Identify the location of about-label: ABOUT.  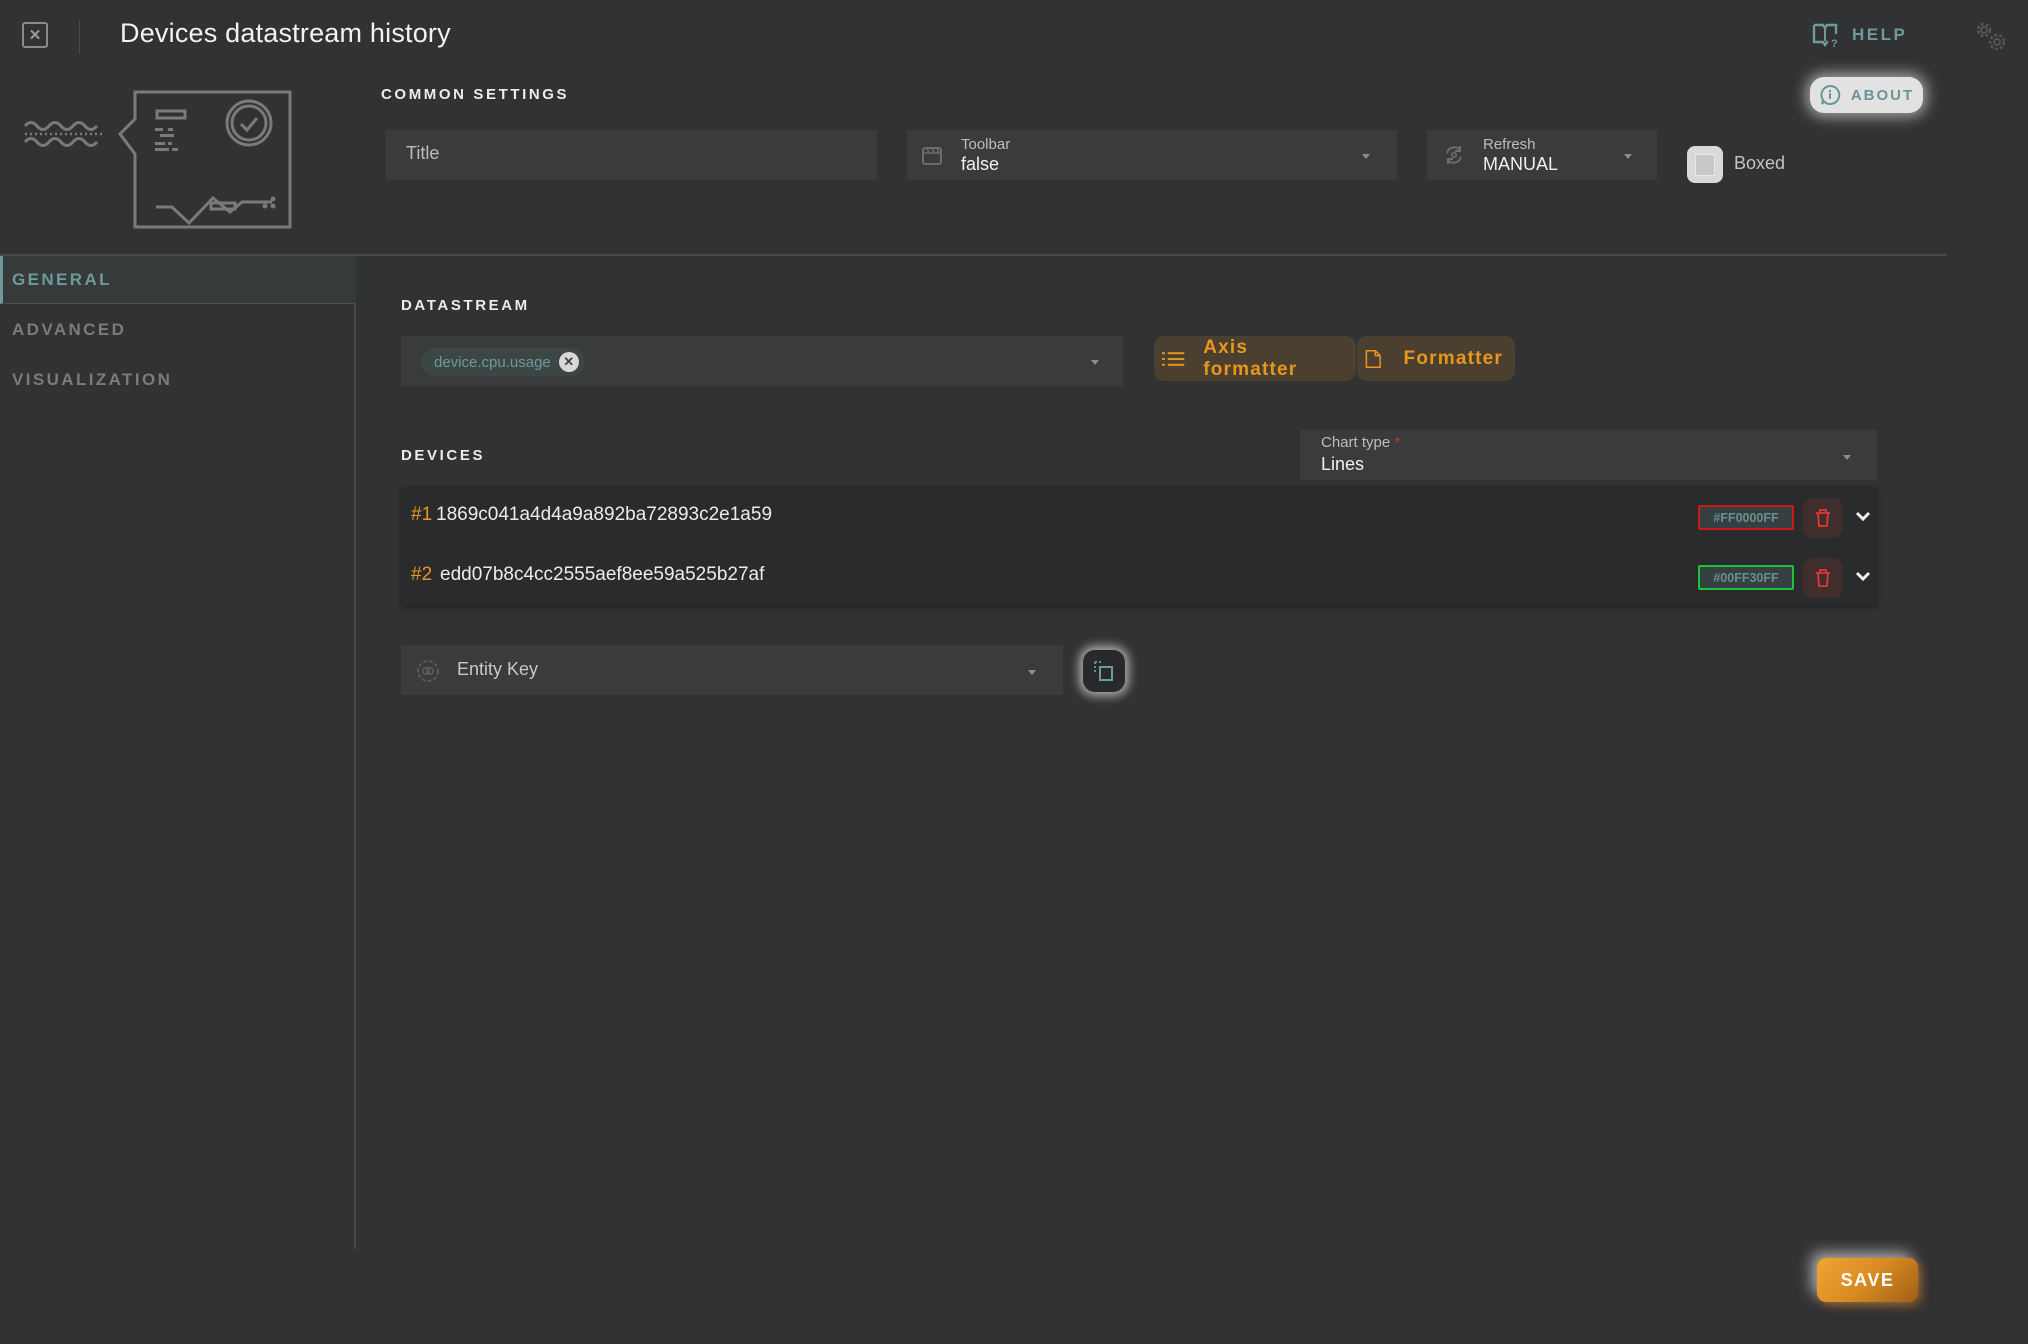
(1882, 95).